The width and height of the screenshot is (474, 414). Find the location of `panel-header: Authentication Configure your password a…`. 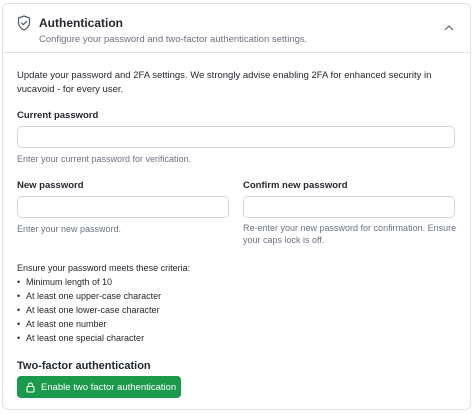

panel-header: Authentication Configure your password a… is located at coordinates (236, 28).